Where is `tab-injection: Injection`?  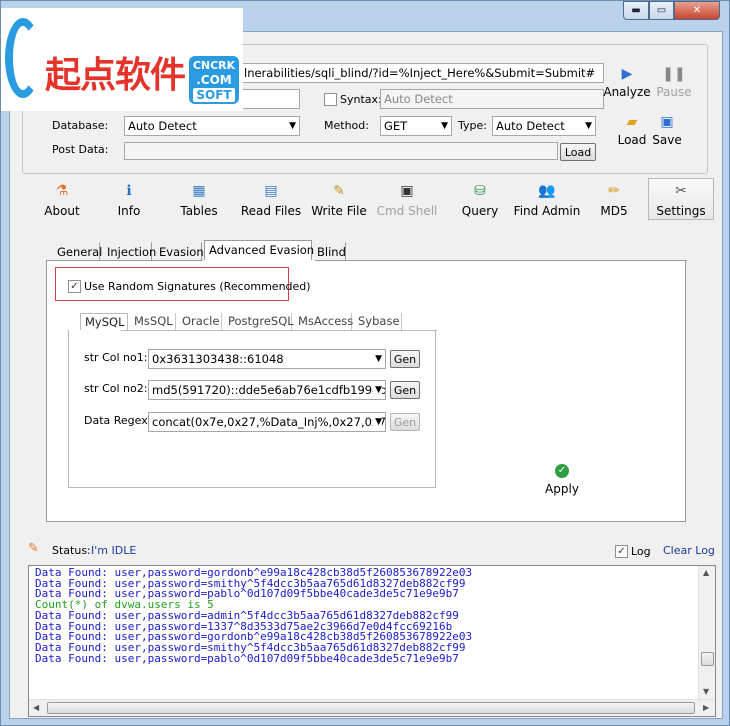 tab-injection: Injection is located at coordinates (129, 252).